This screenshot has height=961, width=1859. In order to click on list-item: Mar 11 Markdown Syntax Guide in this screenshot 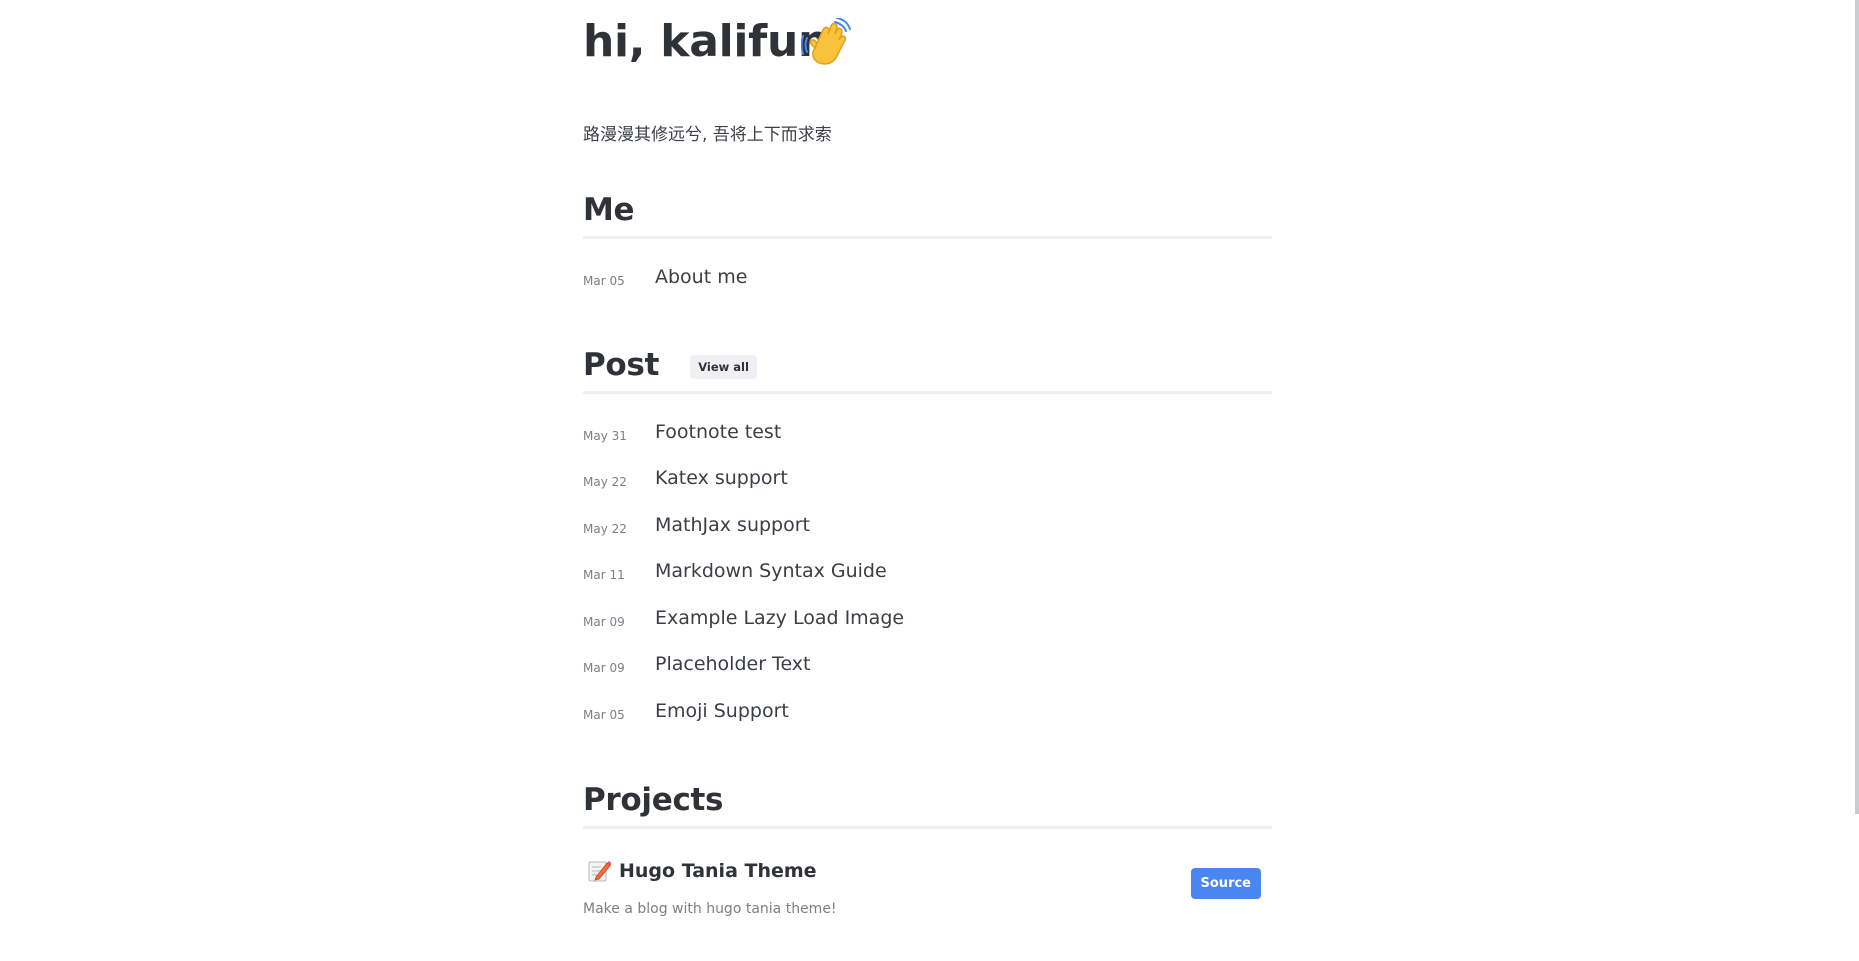, I will do `click(927, 575)`.